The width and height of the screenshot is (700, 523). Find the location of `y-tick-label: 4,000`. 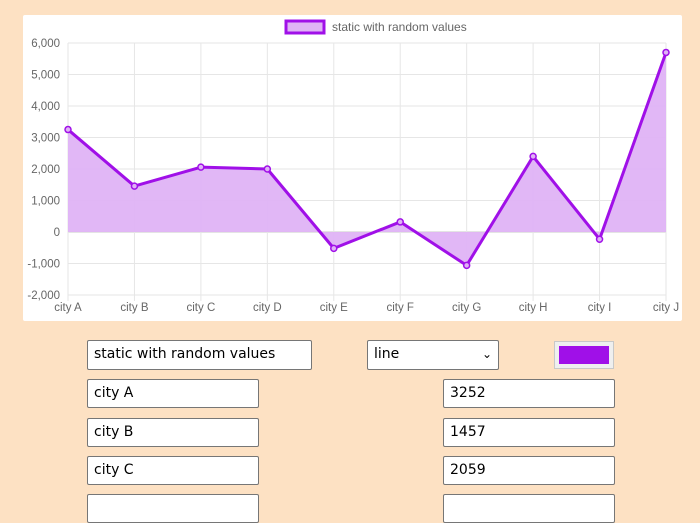

y-tick-label: 4,000 is located at coordinates (45, 107).